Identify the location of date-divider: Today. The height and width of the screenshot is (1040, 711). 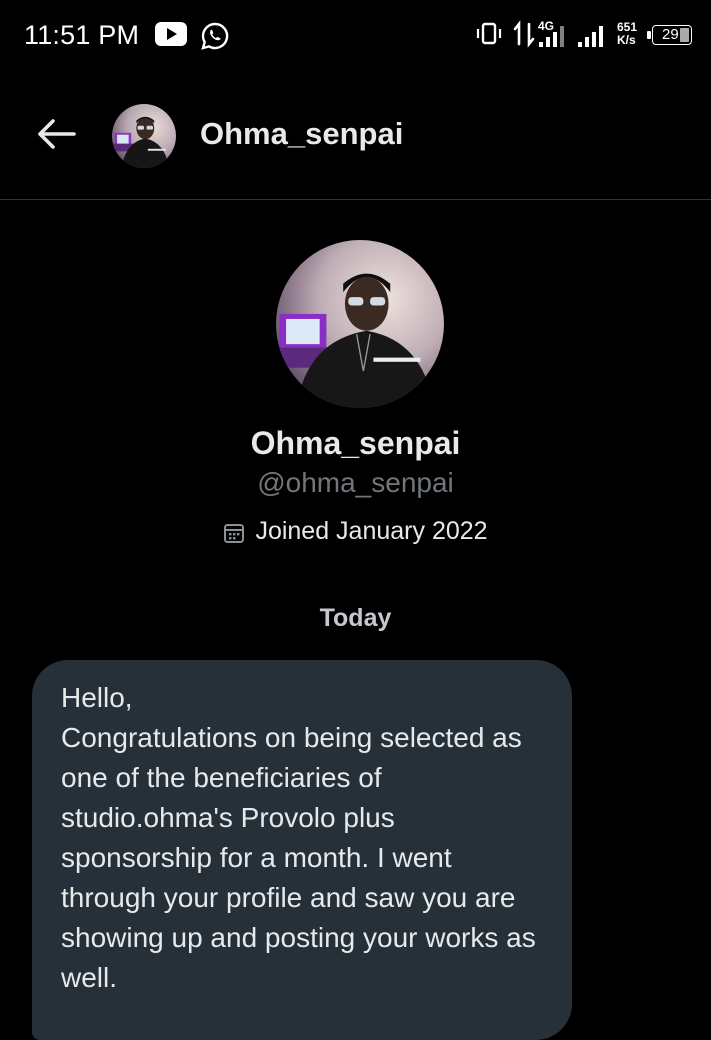
(355, 618).